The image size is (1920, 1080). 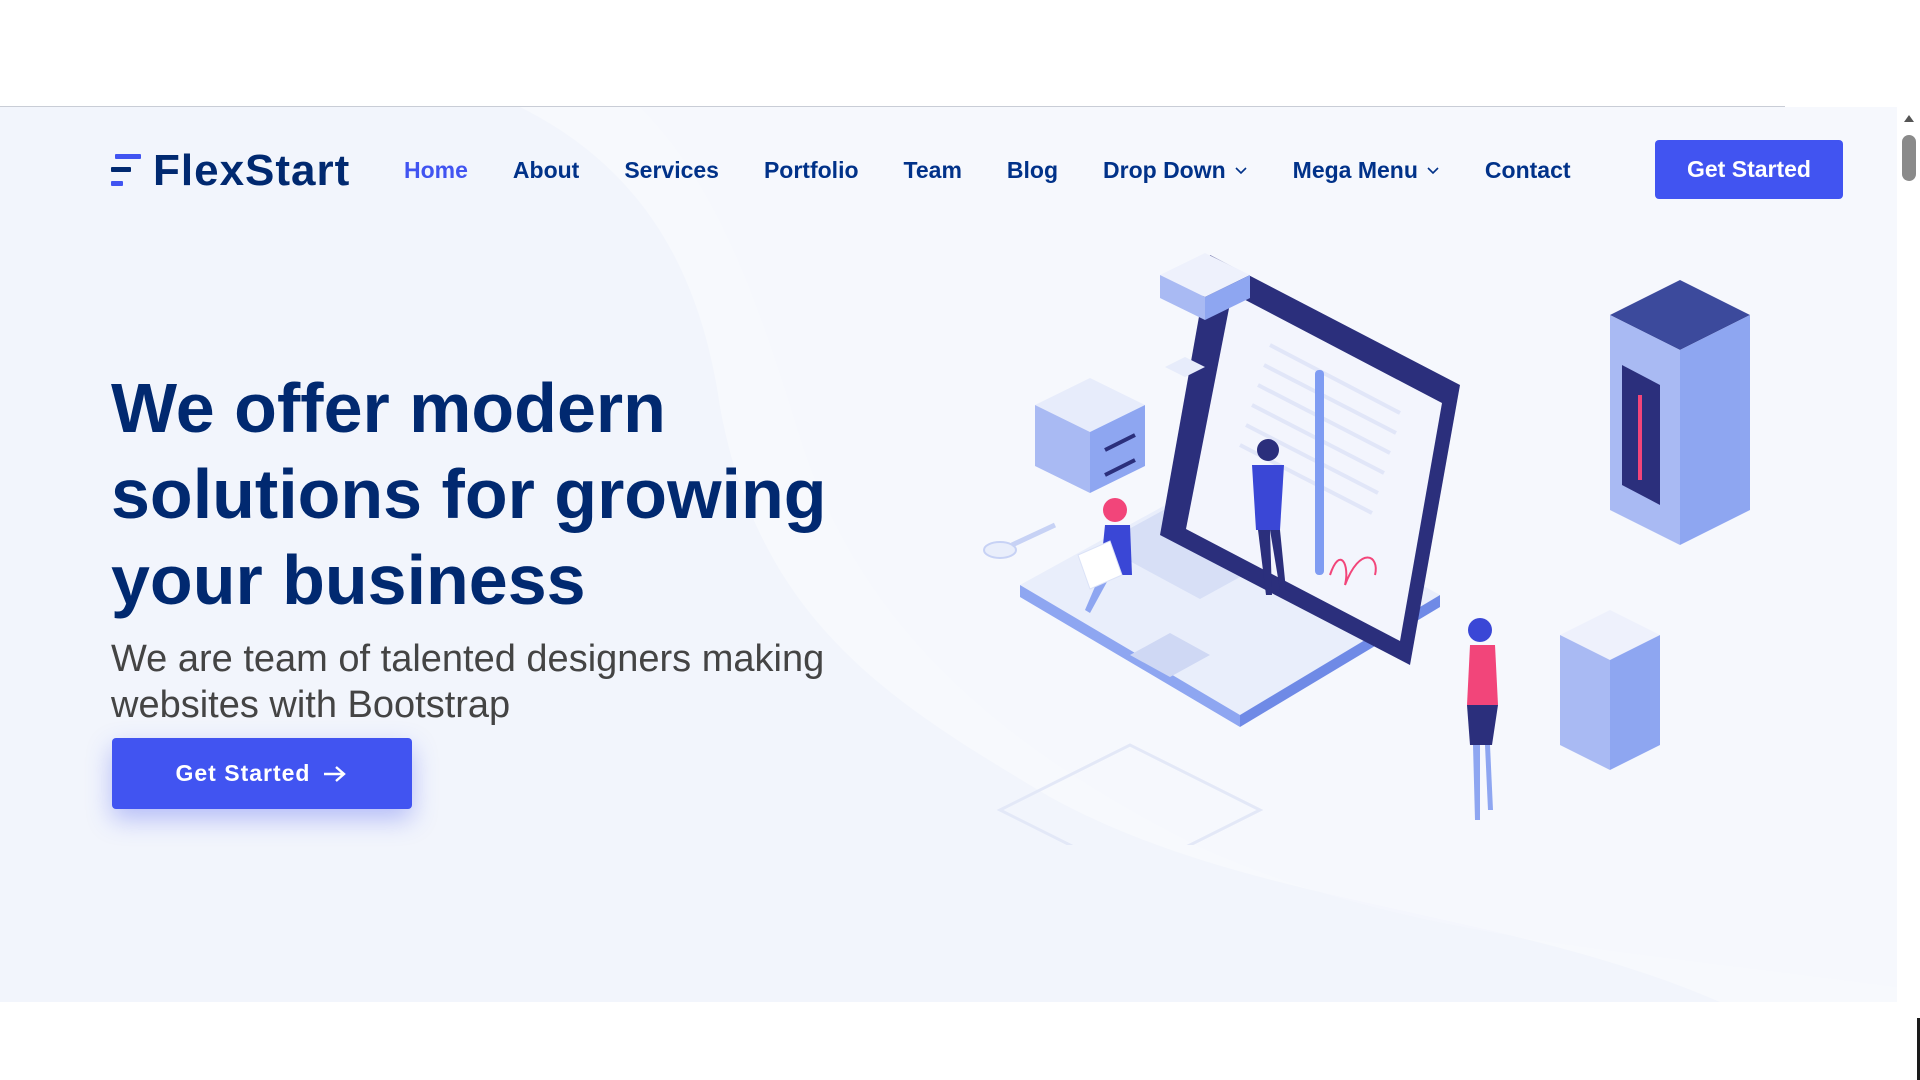 I want to click on arrow-right-icon, so click(x=335, y=773).